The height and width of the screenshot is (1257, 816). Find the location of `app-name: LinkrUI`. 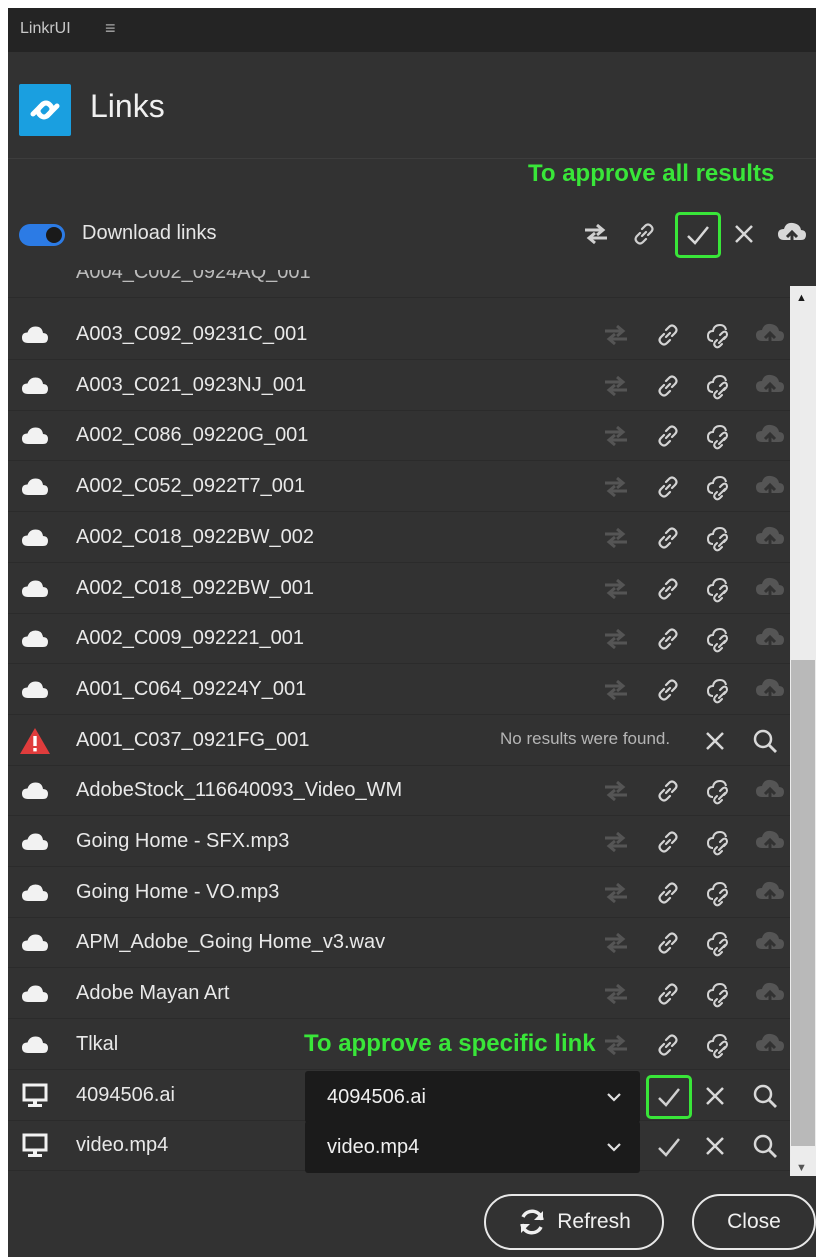

app-name: LinkrUI is located at coordinates (45, 28).